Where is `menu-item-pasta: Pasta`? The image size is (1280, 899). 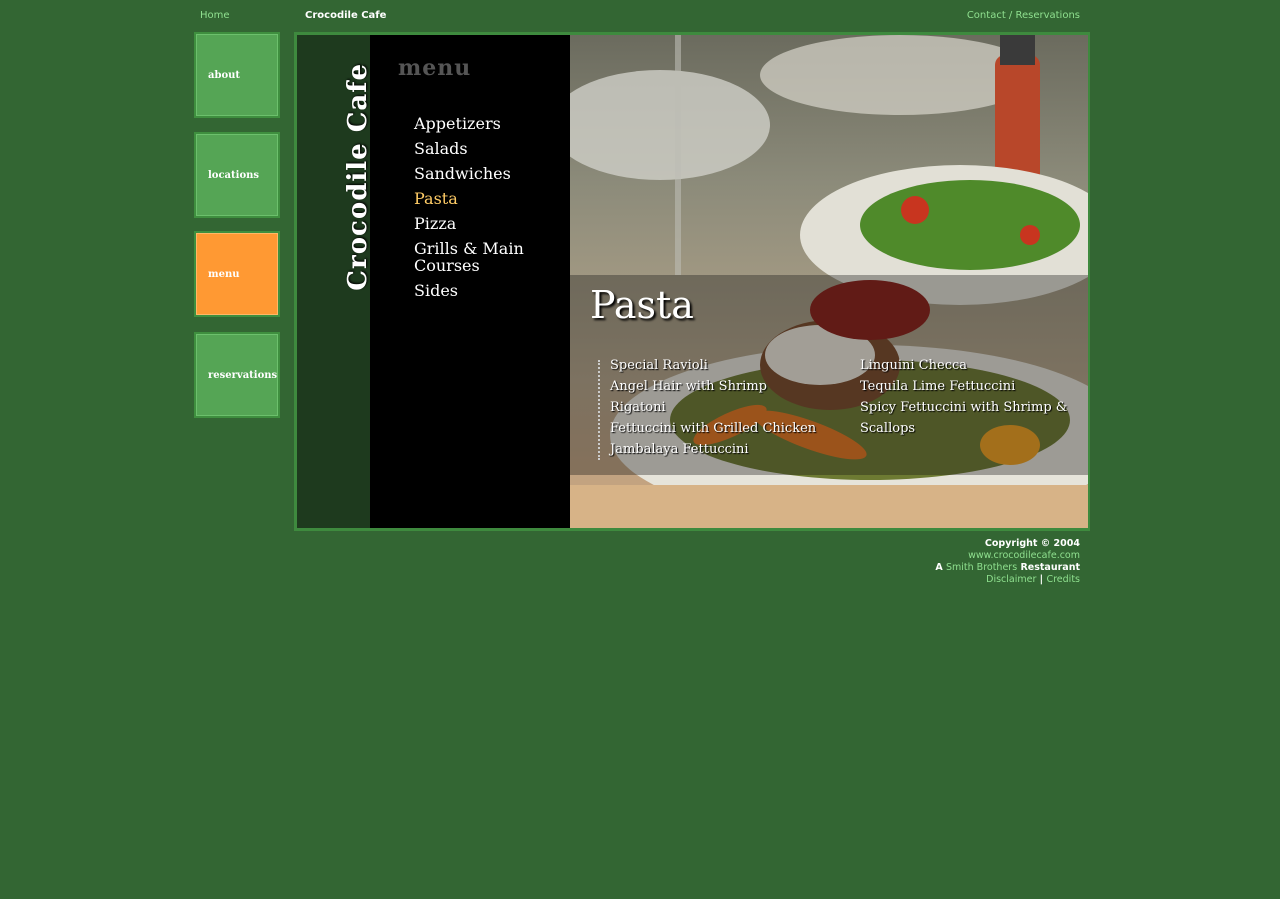 menu-item-pasta: Pasta is located at coordinates (479, 198).